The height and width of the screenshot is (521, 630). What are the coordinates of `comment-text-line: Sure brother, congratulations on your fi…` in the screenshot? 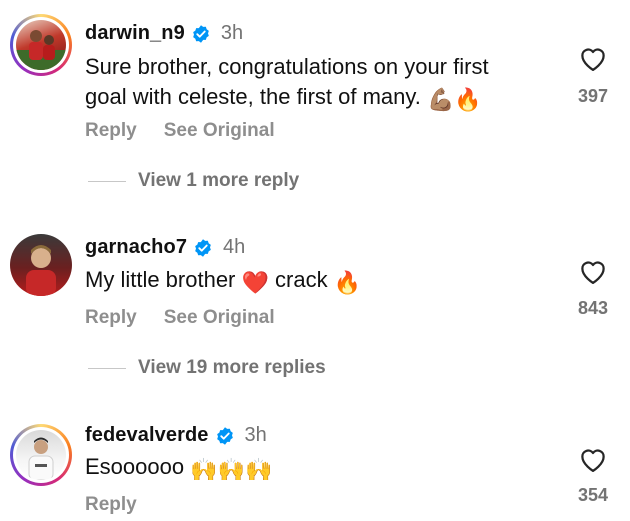 It's located at (287, 66).